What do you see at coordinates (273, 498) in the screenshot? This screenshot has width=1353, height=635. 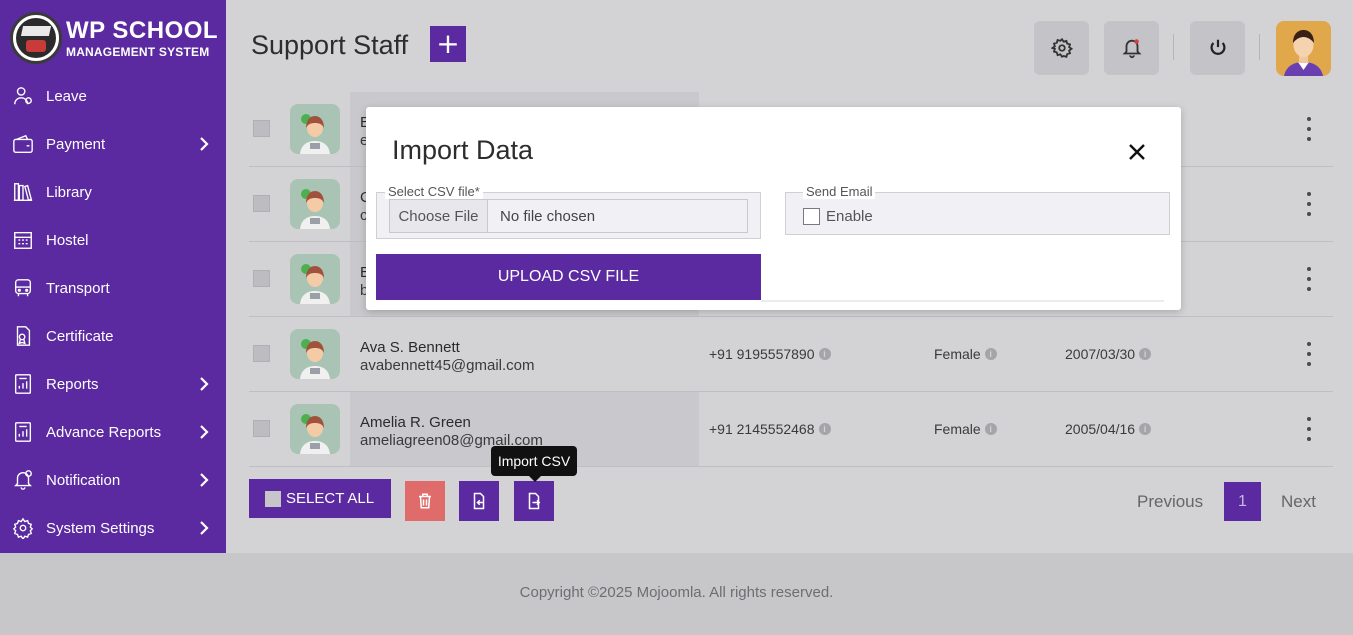 I see `select-all-checkbox` at bounding box center [273, 498].